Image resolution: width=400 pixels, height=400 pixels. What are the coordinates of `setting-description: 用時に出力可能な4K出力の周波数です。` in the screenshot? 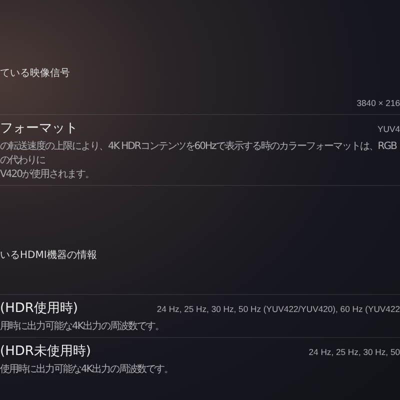 It's located at (82, 327).